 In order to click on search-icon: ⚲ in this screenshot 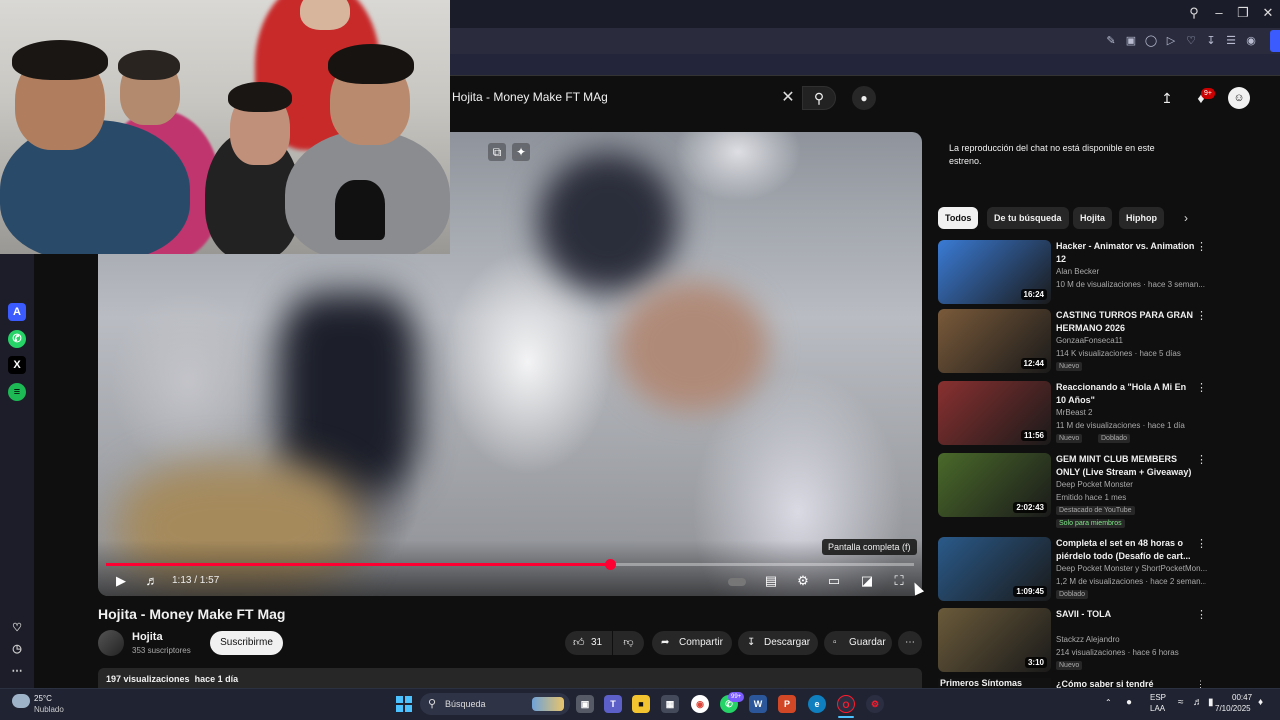, I will do `click(1194, 13)`.